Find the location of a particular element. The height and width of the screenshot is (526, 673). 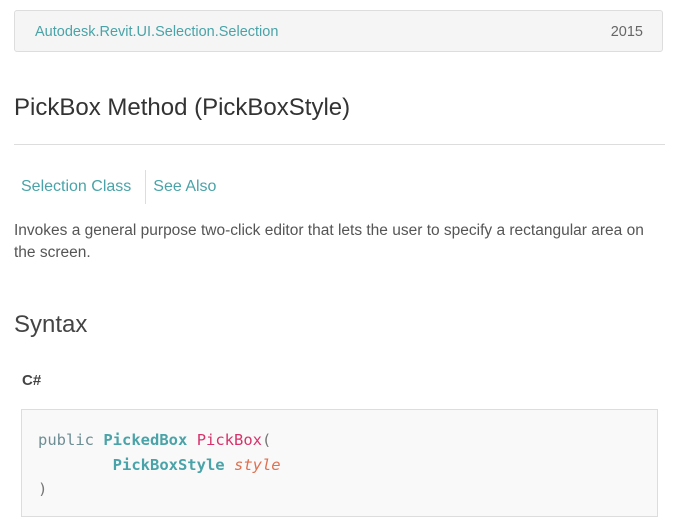

code-method-name: PickBox is located at coordinates (229, 440).